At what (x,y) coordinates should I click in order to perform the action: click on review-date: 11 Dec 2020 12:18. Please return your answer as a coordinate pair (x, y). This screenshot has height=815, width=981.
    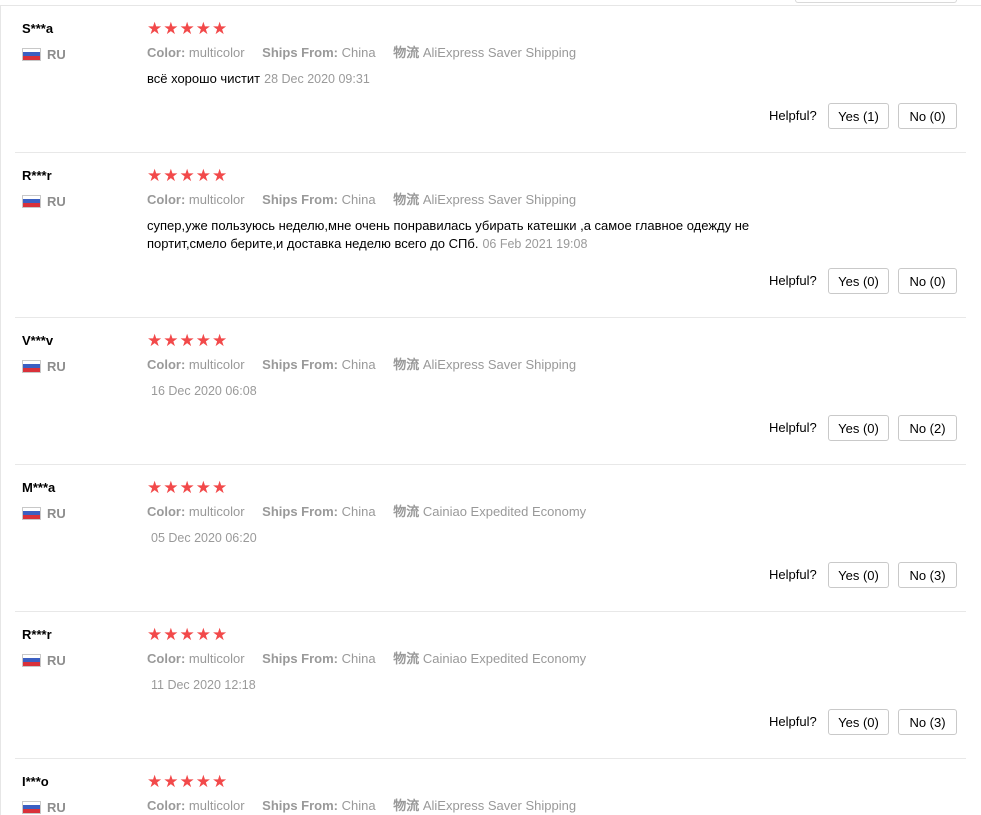
    Looking at the image, I should click on (203, 685).